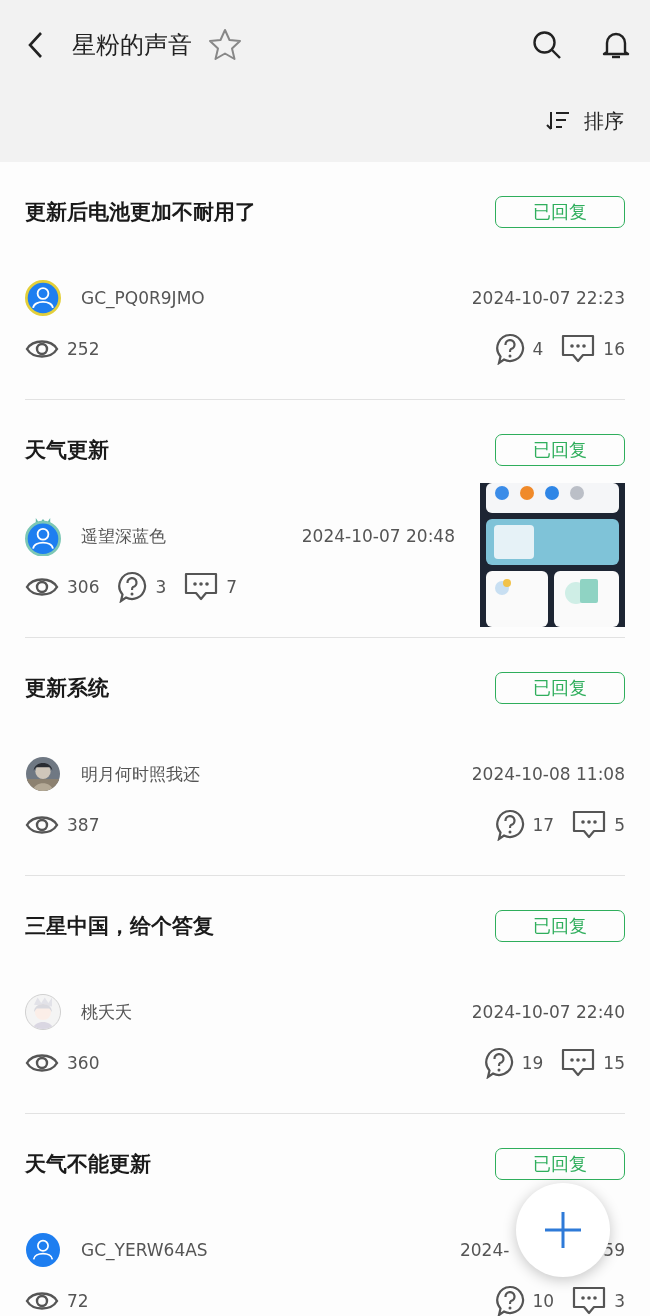 This screenshot has width=650, height=1316. What do you see at coordinates (225, 45) in the screenshot?
I see `star-icon` at bounding box center [225, 45].